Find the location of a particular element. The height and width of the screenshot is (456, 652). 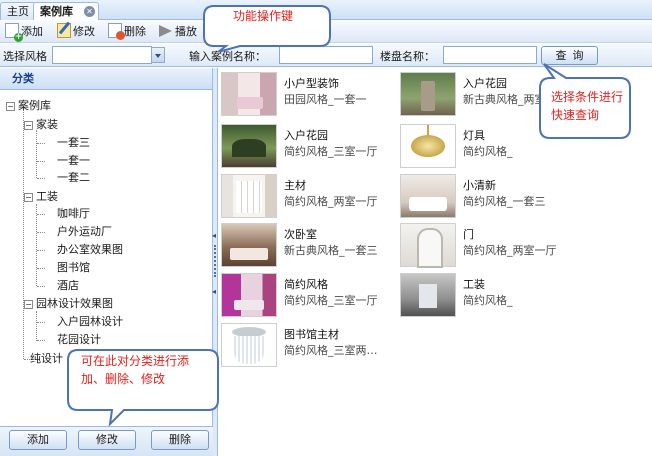

tree-node-label: 入户园林设计 is located at coordinates (90, 321).